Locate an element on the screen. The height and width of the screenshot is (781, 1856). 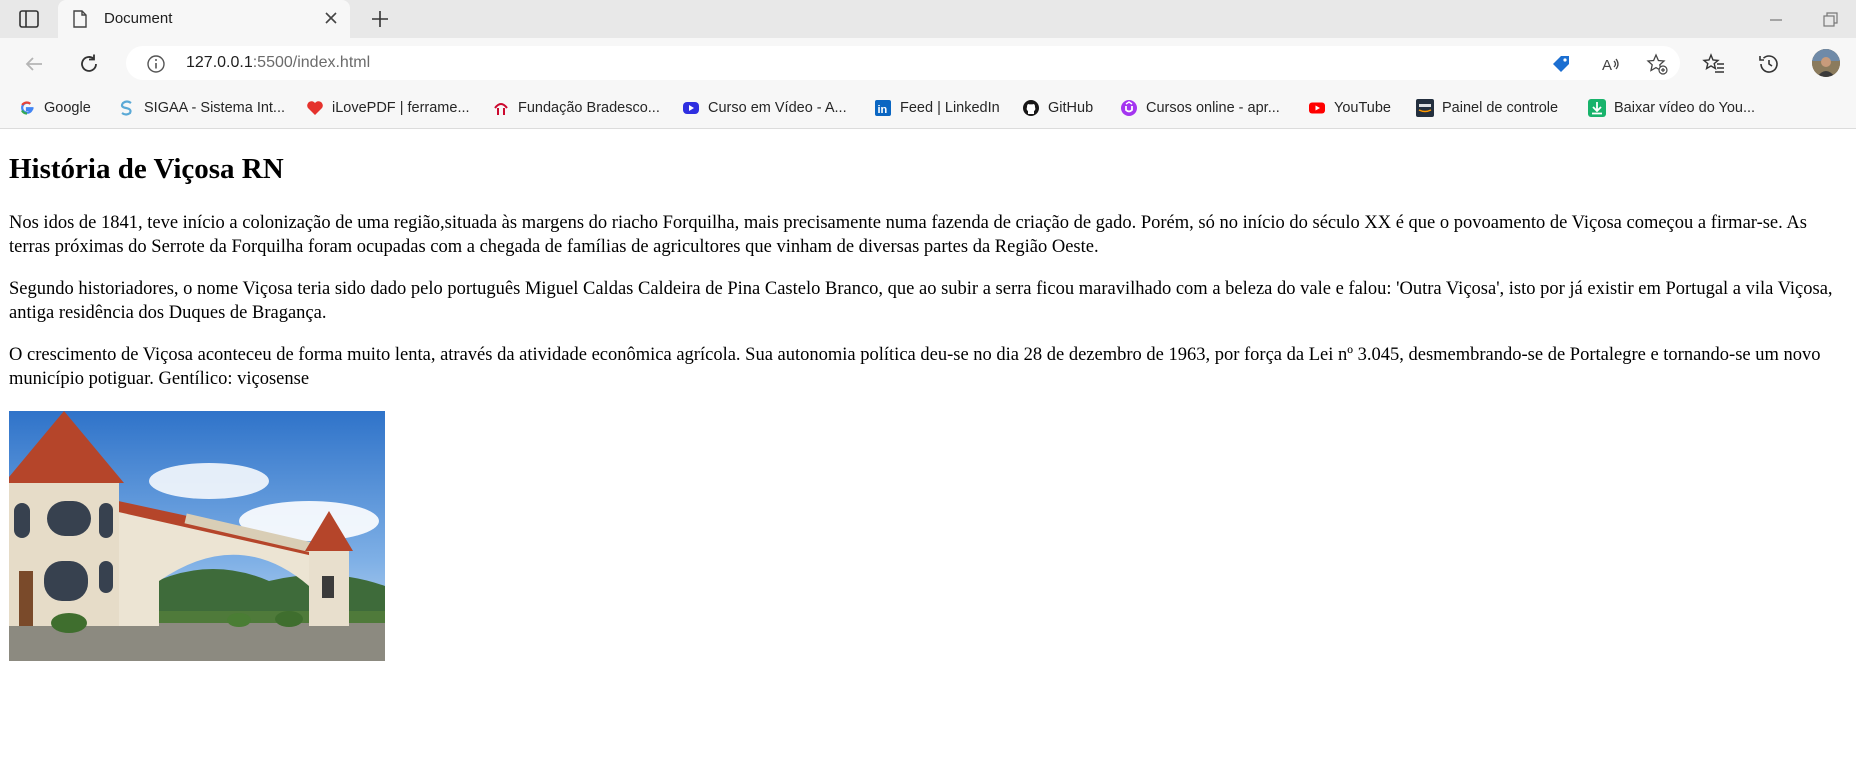
document-icon is located at coordinates (80, 19).